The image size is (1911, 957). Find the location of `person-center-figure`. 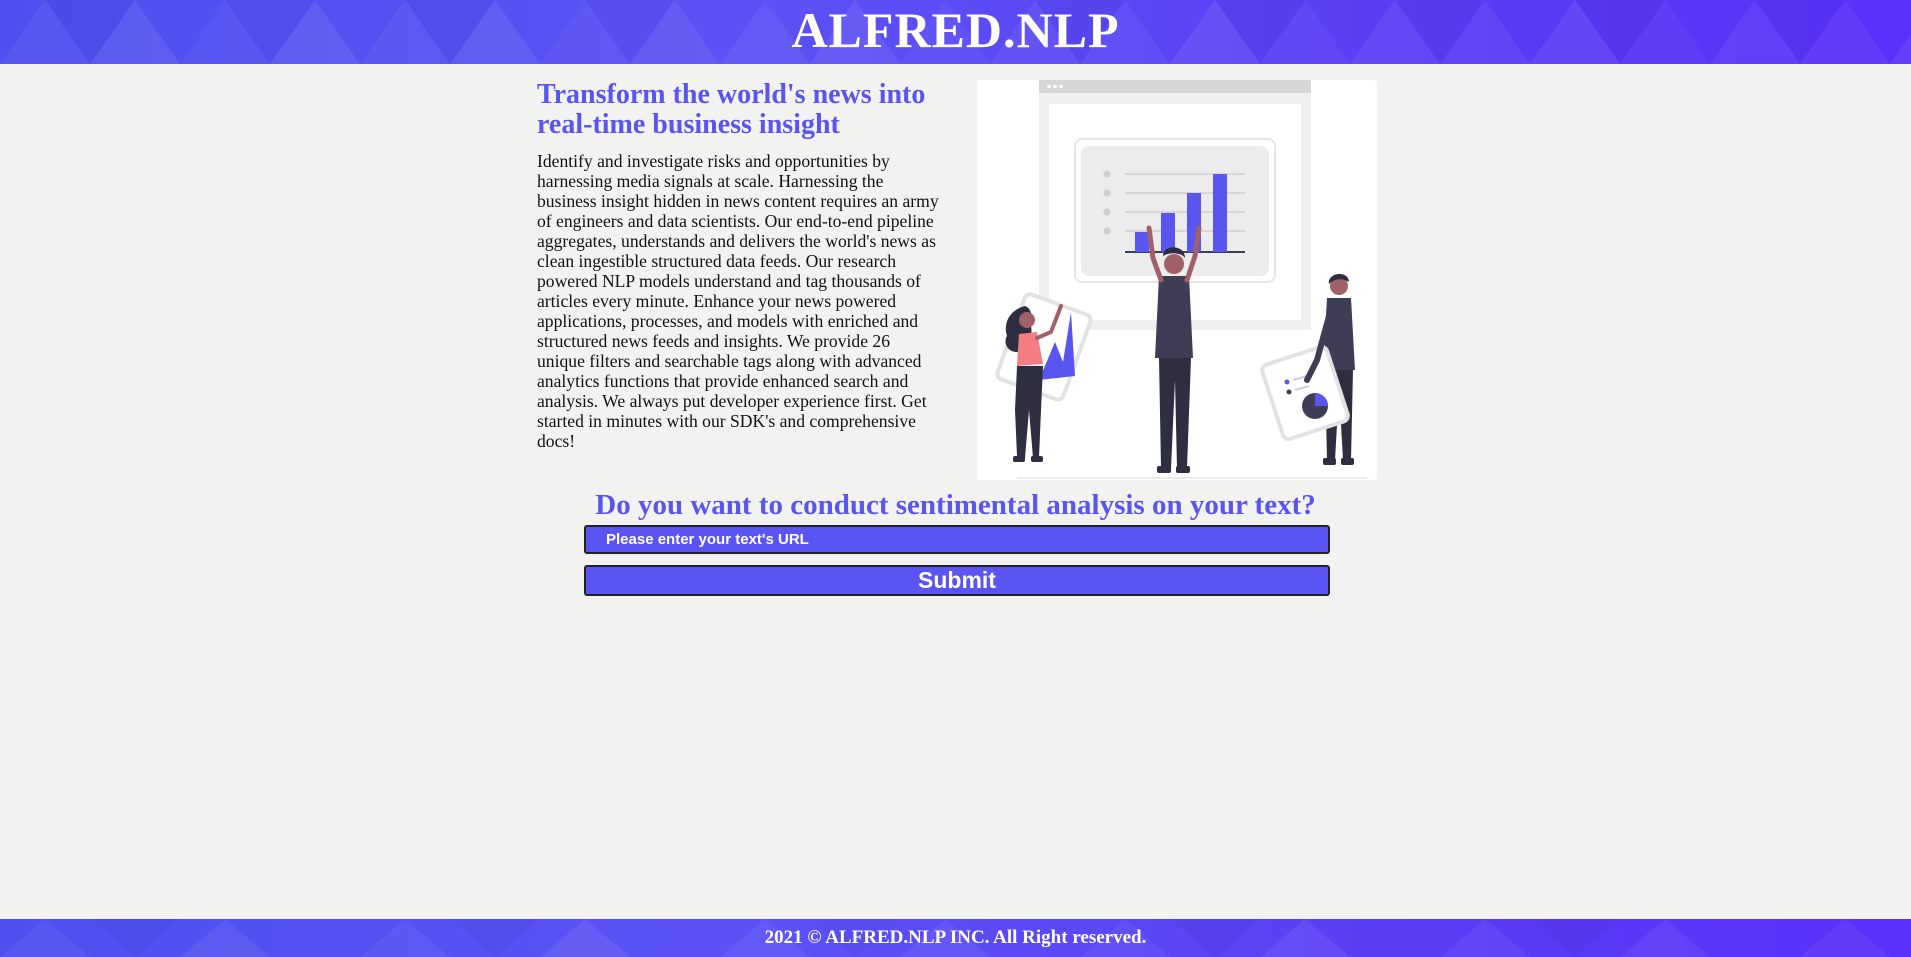

person-center-figure is located at coordinates (1174, 349).